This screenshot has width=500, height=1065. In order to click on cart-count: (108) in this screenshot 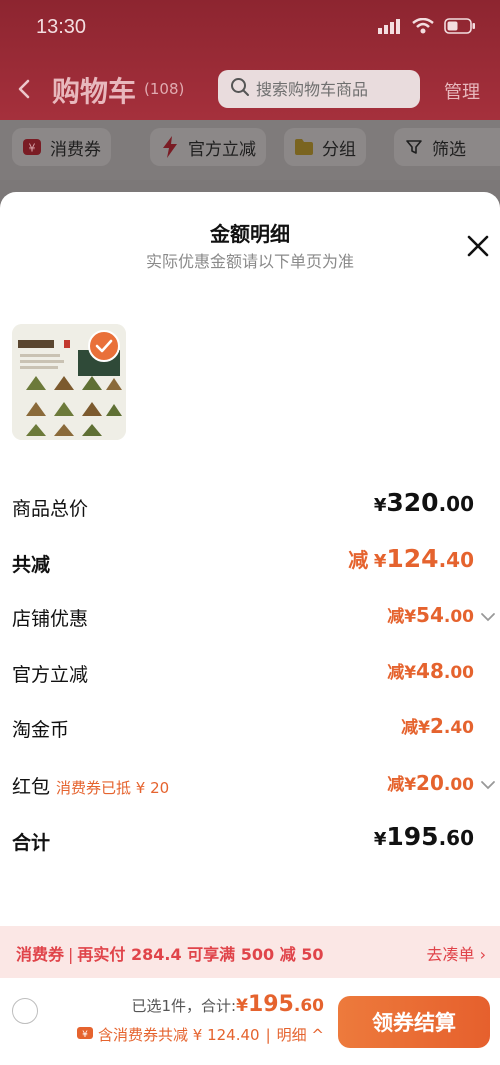, I will do `click(164, 89)`.